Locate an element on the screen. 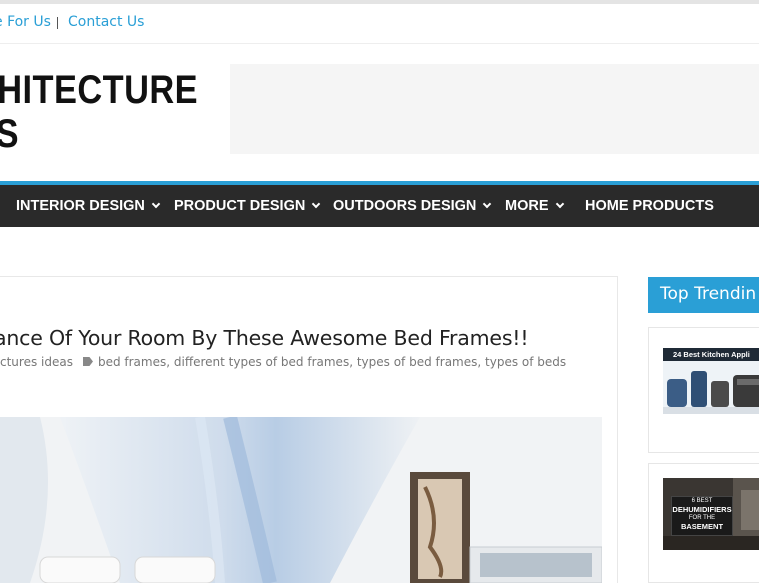 Image resolution: width=759 pixels, height=583 pixels. nav-item-product-design: PRODUCT DESIGN is located at coordinates (247, 206).